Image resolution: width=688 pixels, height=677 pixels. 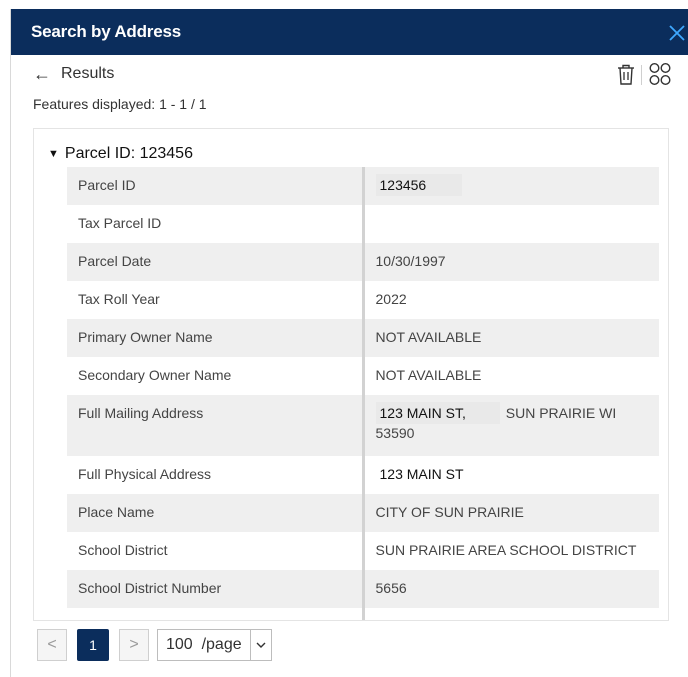 What do you see at coordinates (510, 300) in the screenshot?
I see `attribute-value: 2022` at bounding box center [510, 300].